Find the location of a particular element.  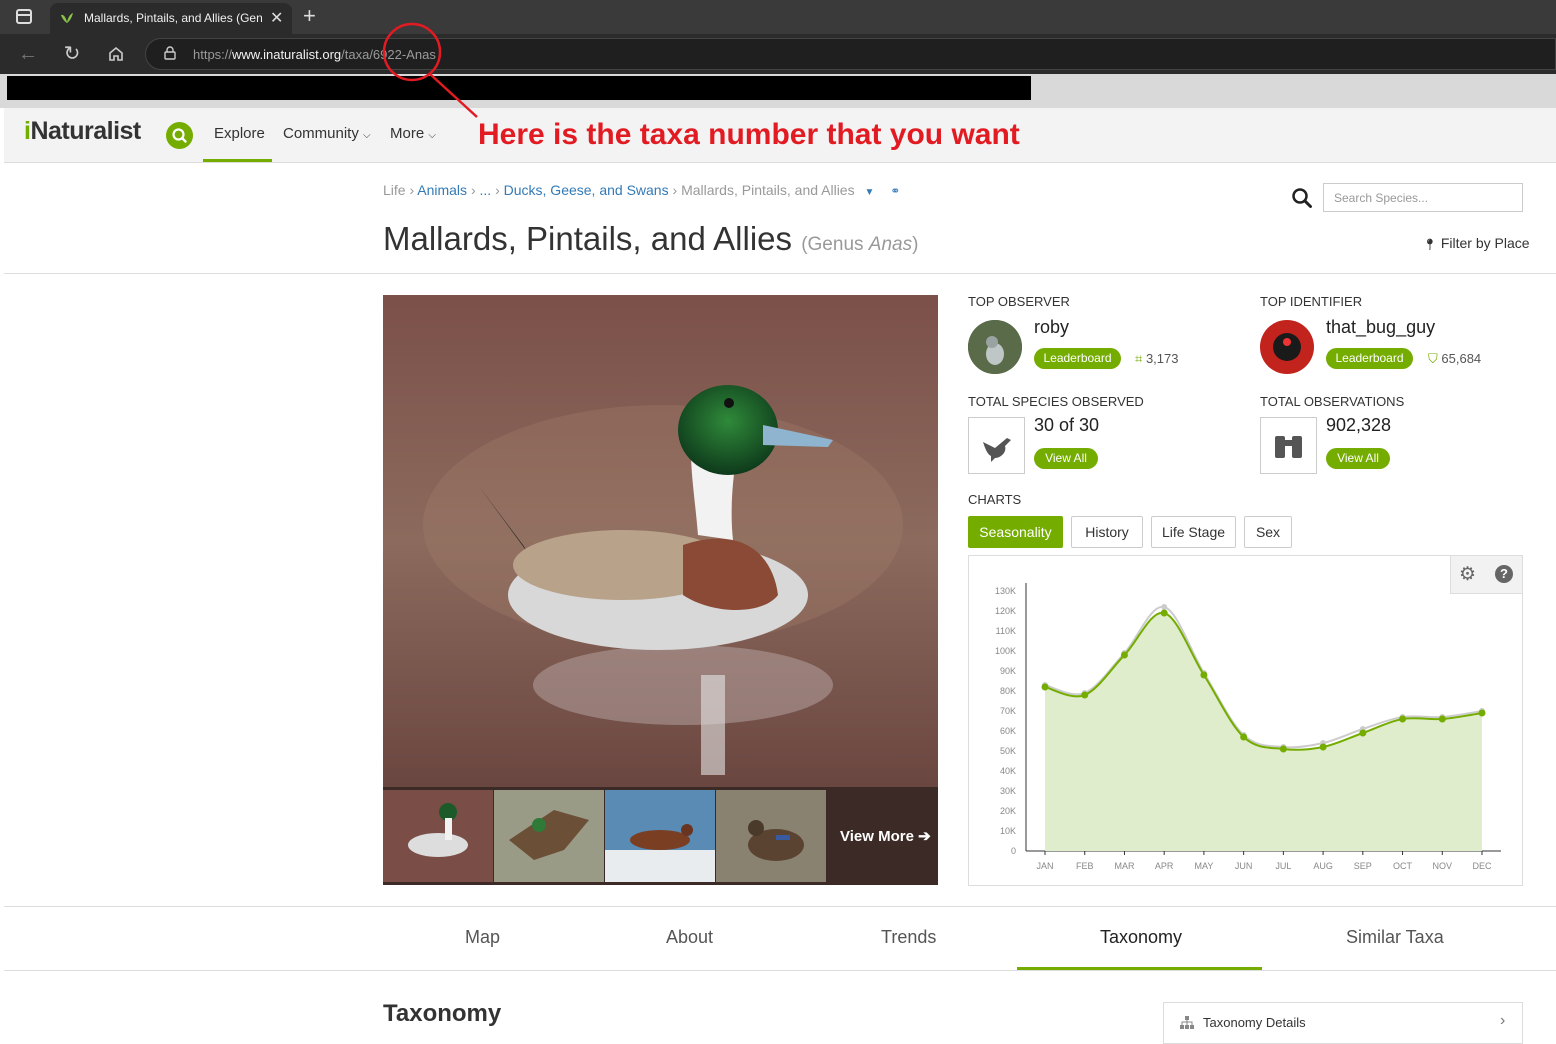

x-tick-label: DEC is located at coordinates (1482, 866).